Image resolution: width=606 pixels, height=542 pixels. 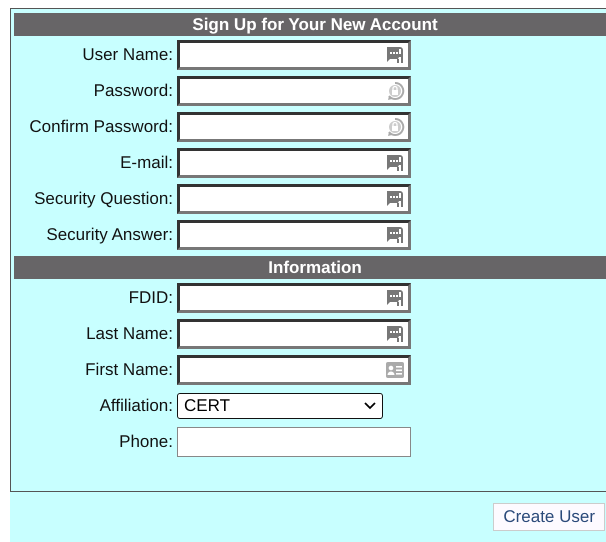 I want to click on field-label: Password:, so click(x=133, y=91).